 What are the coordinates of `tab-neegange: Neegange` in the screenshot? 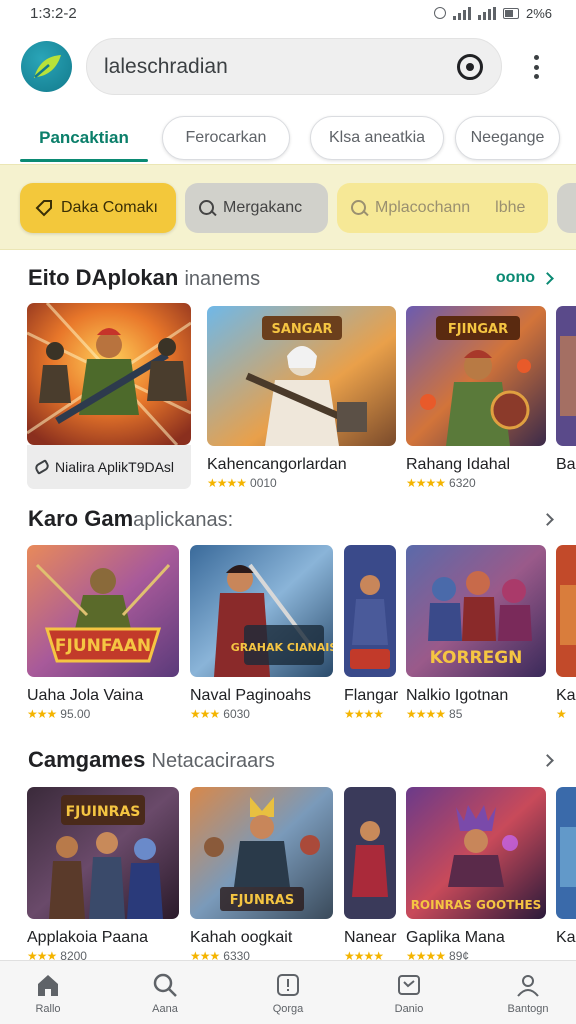 It's located at (507, 138).